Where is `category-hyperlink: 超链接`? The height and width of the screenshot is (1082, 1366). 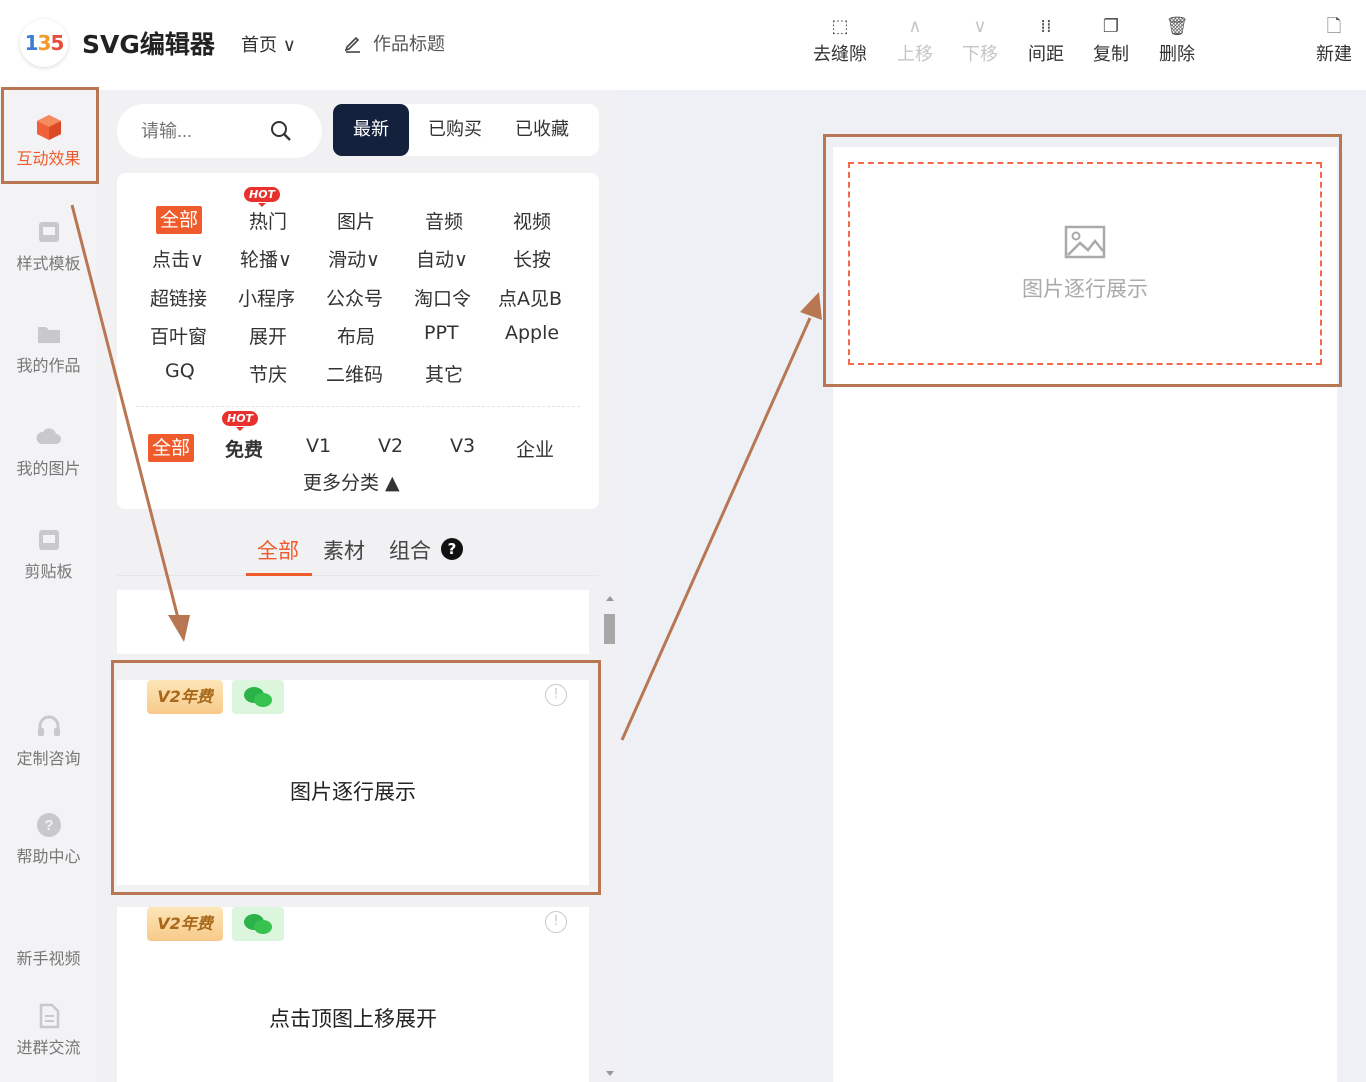
category-hyperlink: 超链接 is located at coordinates (178, 297).